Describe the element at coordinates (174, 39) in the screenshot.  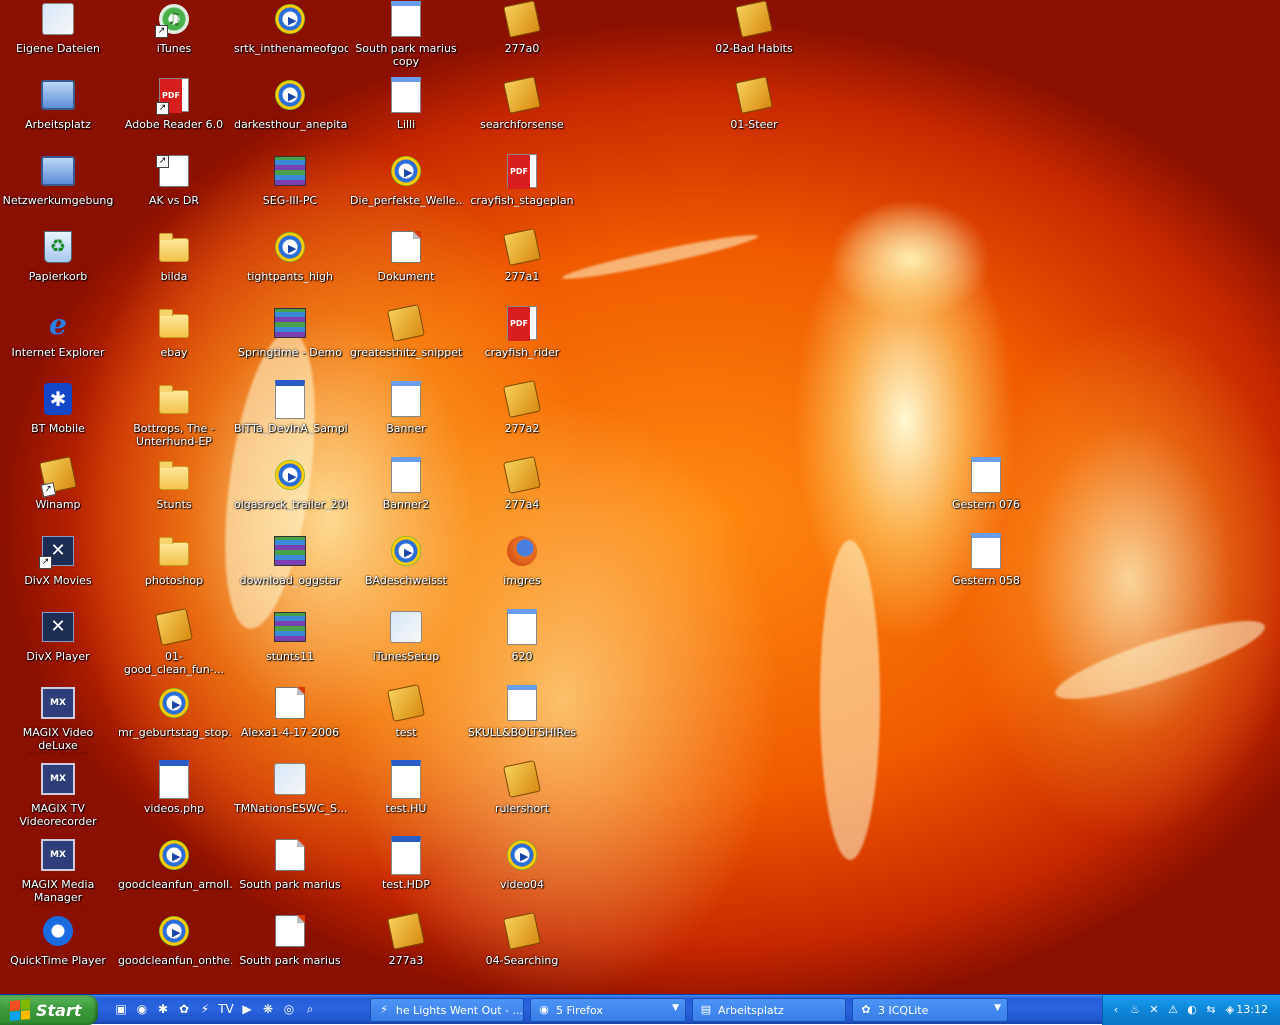
I see `desktop-icon: ♫ iTunes` at that location.